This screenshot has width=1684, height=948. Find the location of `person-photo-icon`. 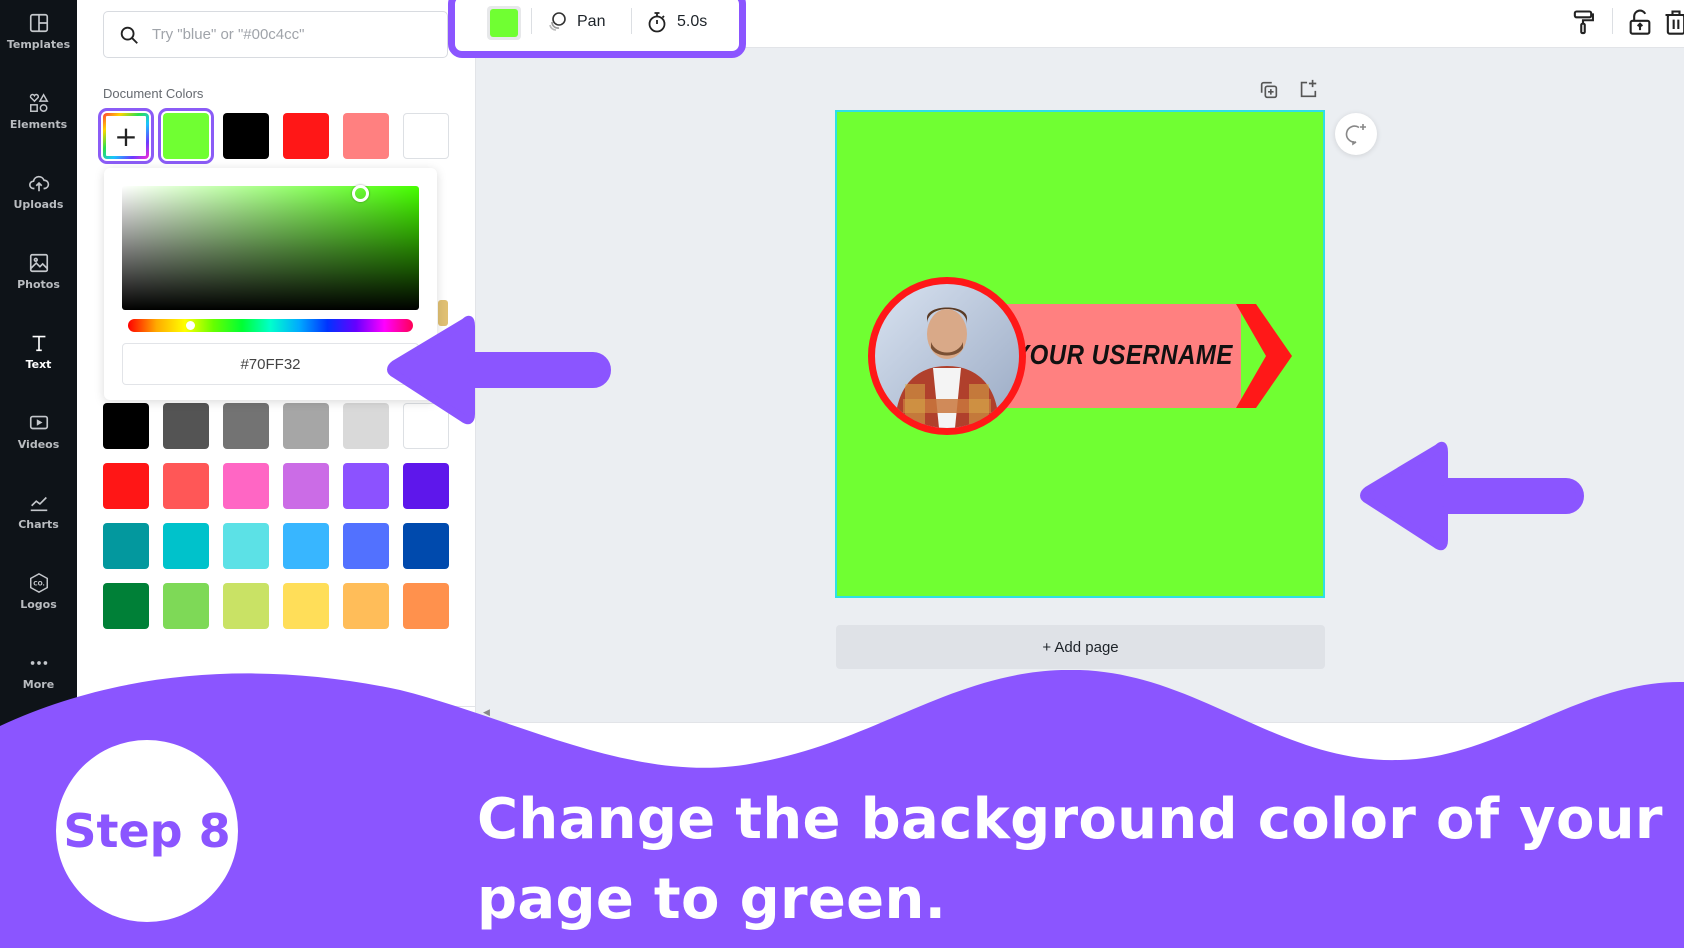

person-photo-icon is located at coordinates (947, 367).